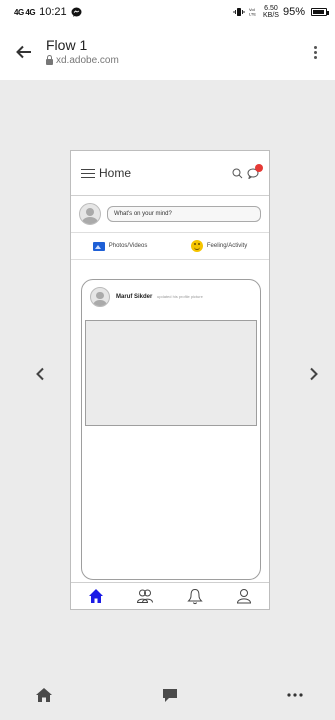 The height and width of the screenshot is (720, 335). Describe the element at coordinates (271, 8) in the screenshot. I see `network-speed-value: 6.50` at that location.